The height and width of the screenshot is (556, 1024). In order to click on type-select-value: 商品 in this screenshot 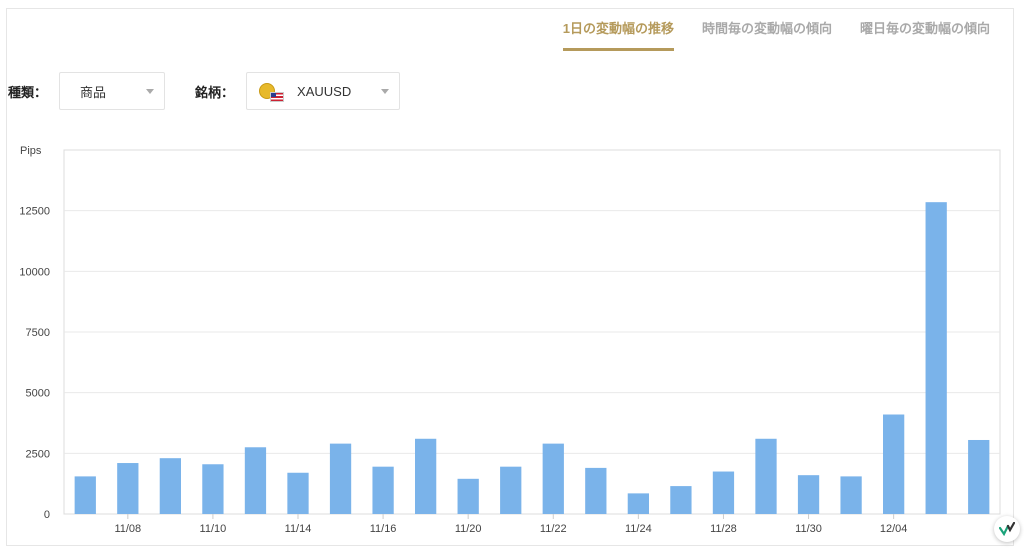, I will do `click(93, 92)`.